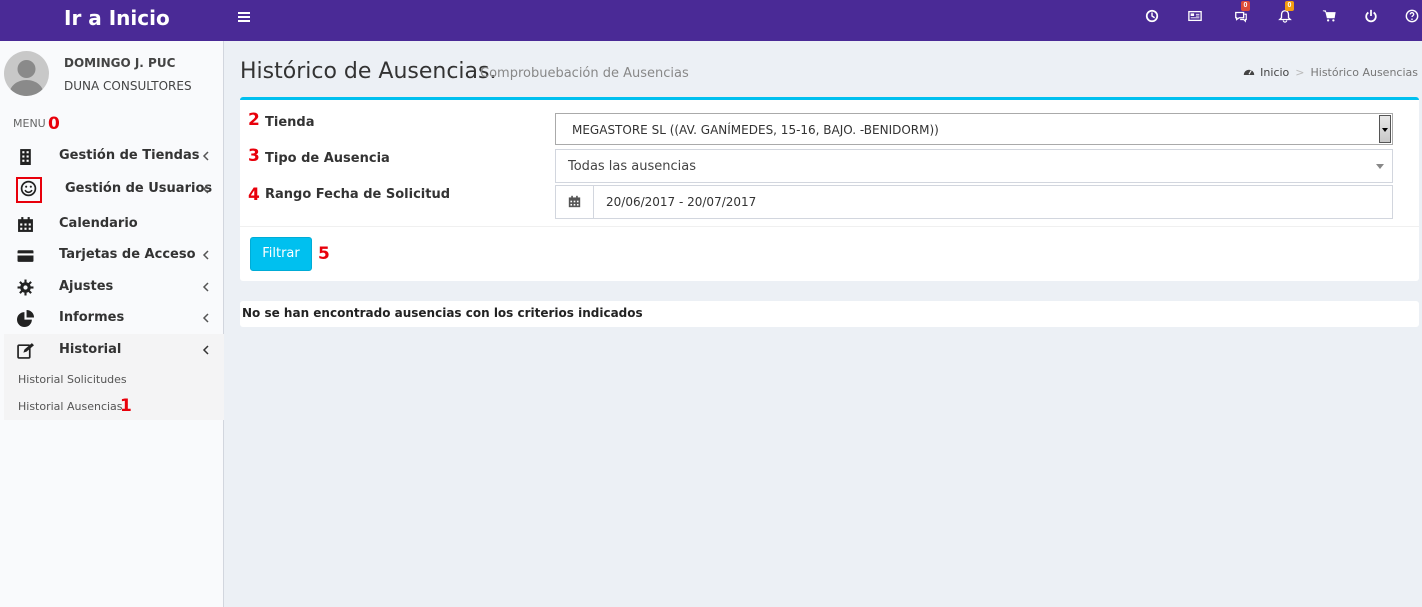 The height and width of the screenshot is (607, 1422). I want to click on divider, so click(829, 226).